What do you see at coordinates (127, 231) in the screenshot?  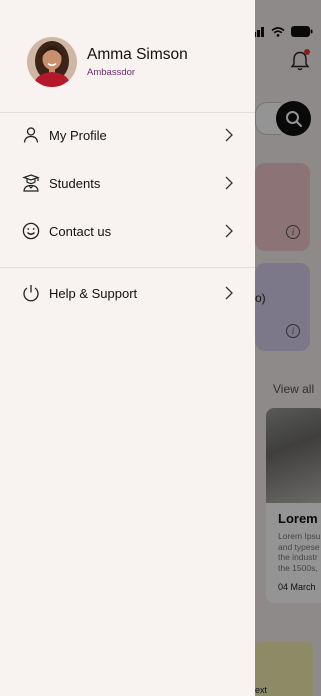 I see `menu-item-contact-us: Contact us` at bounding box center [127, 231].